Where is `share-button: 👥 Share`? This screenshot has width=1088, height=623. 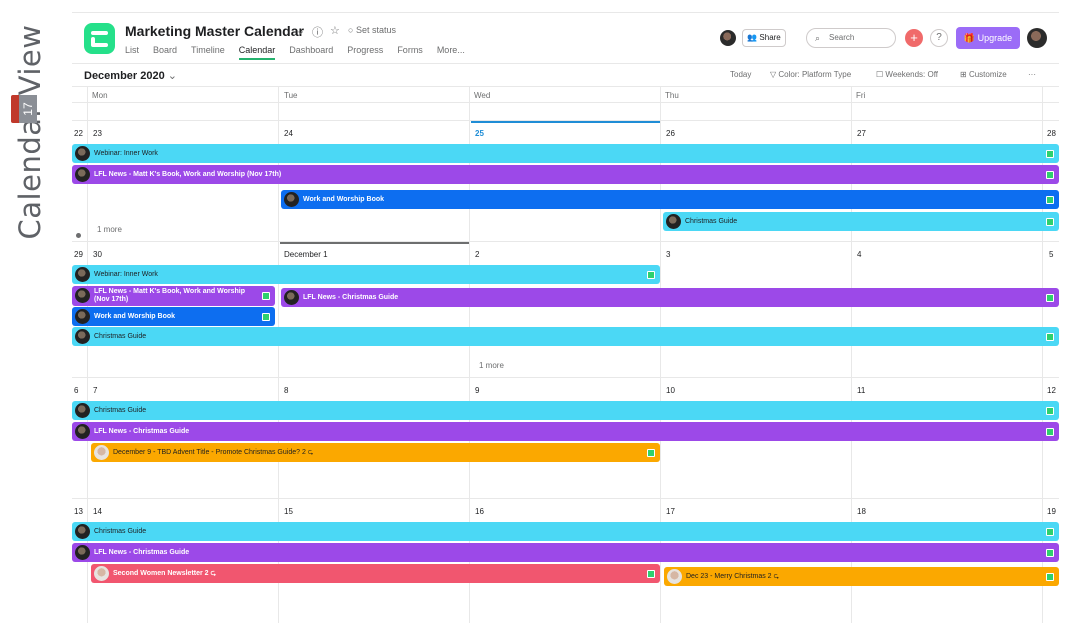 share-button: 👥 Share is located at coordinates (764, 38).